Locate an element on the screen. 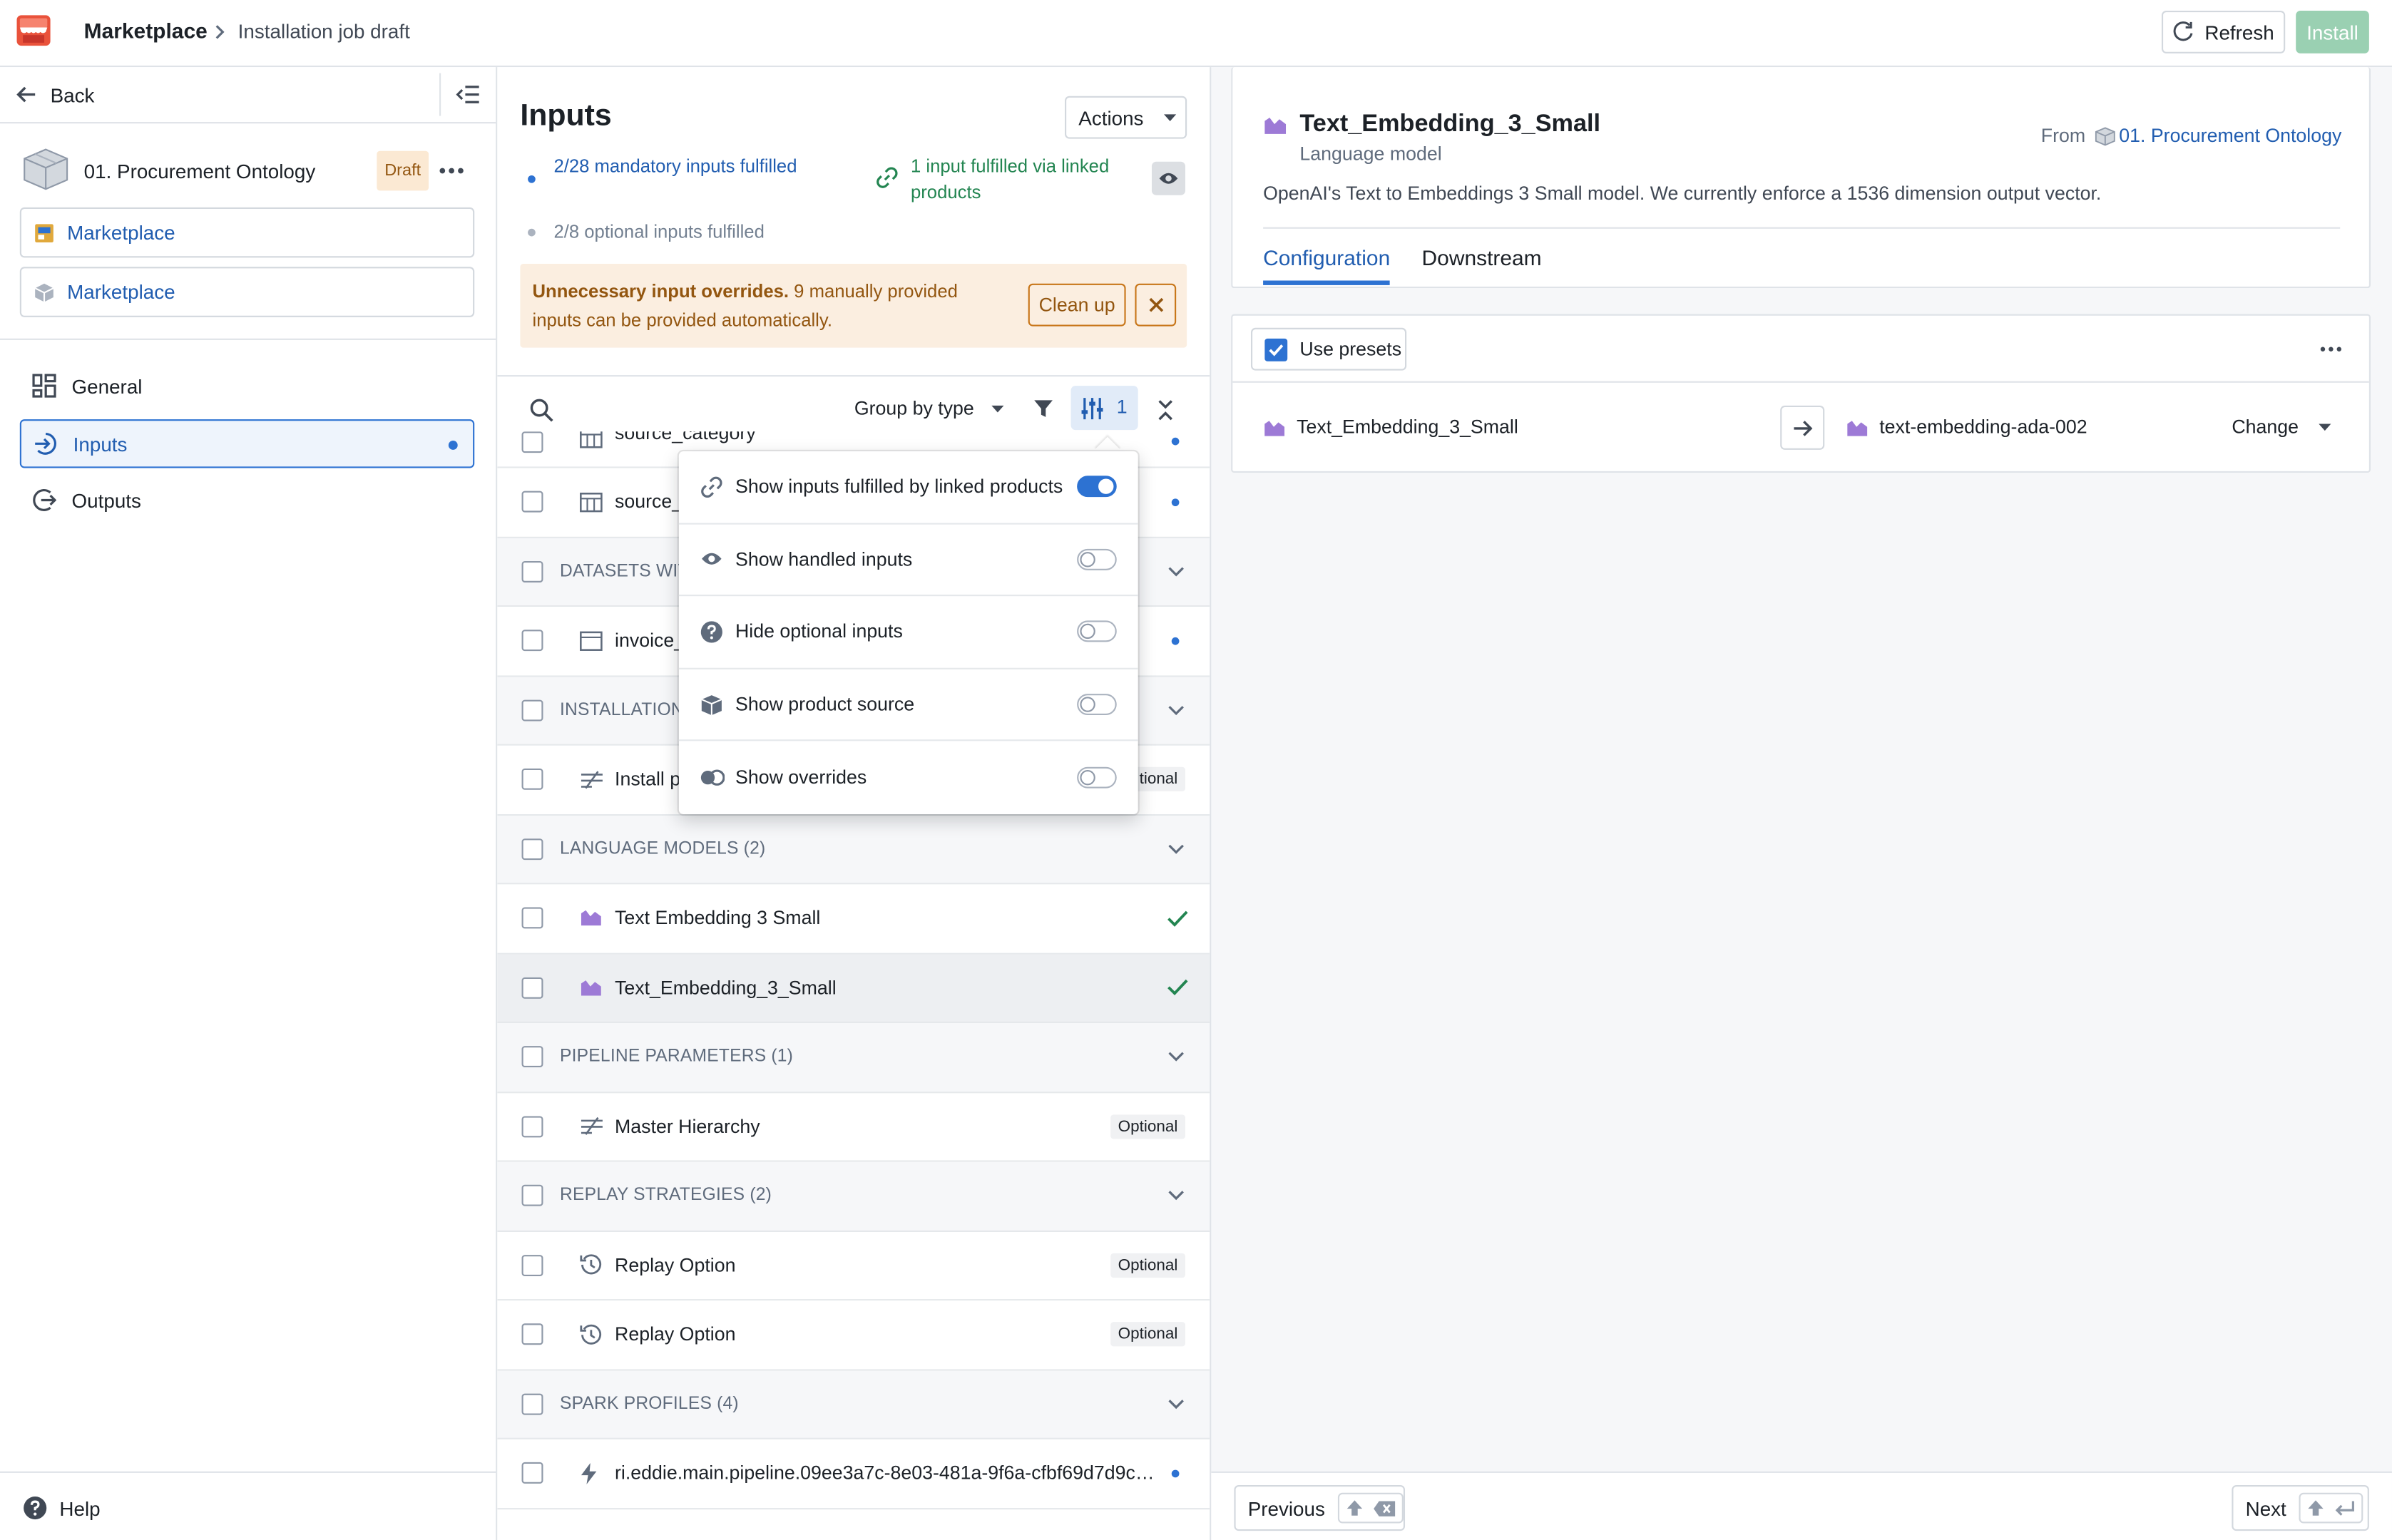 The width and height of the screenshot is (2392, 1540). history-icon is located at coordinates (591, 1334).